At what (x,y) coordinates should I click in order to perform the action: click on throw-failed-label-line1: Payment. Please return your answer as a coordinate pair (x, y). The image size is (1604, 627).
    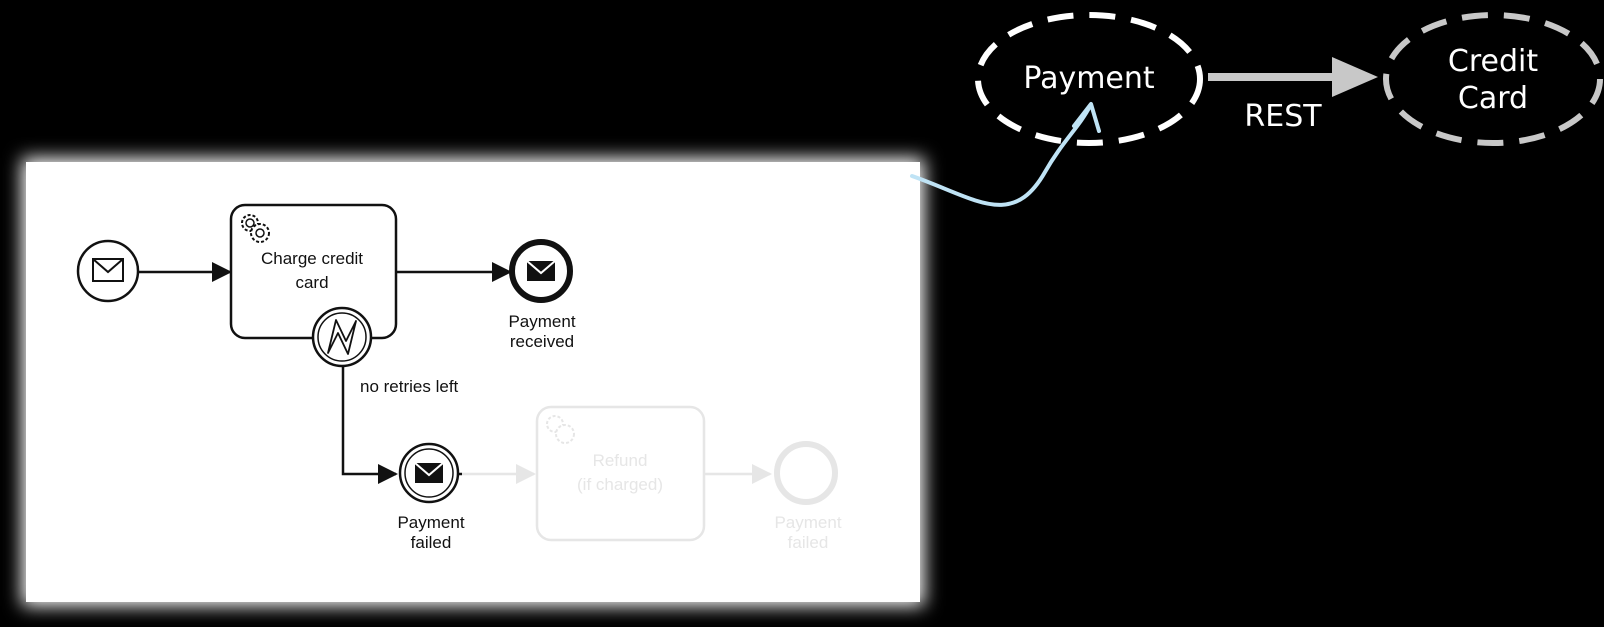
    Looking at the image, I should click on (430, 522).